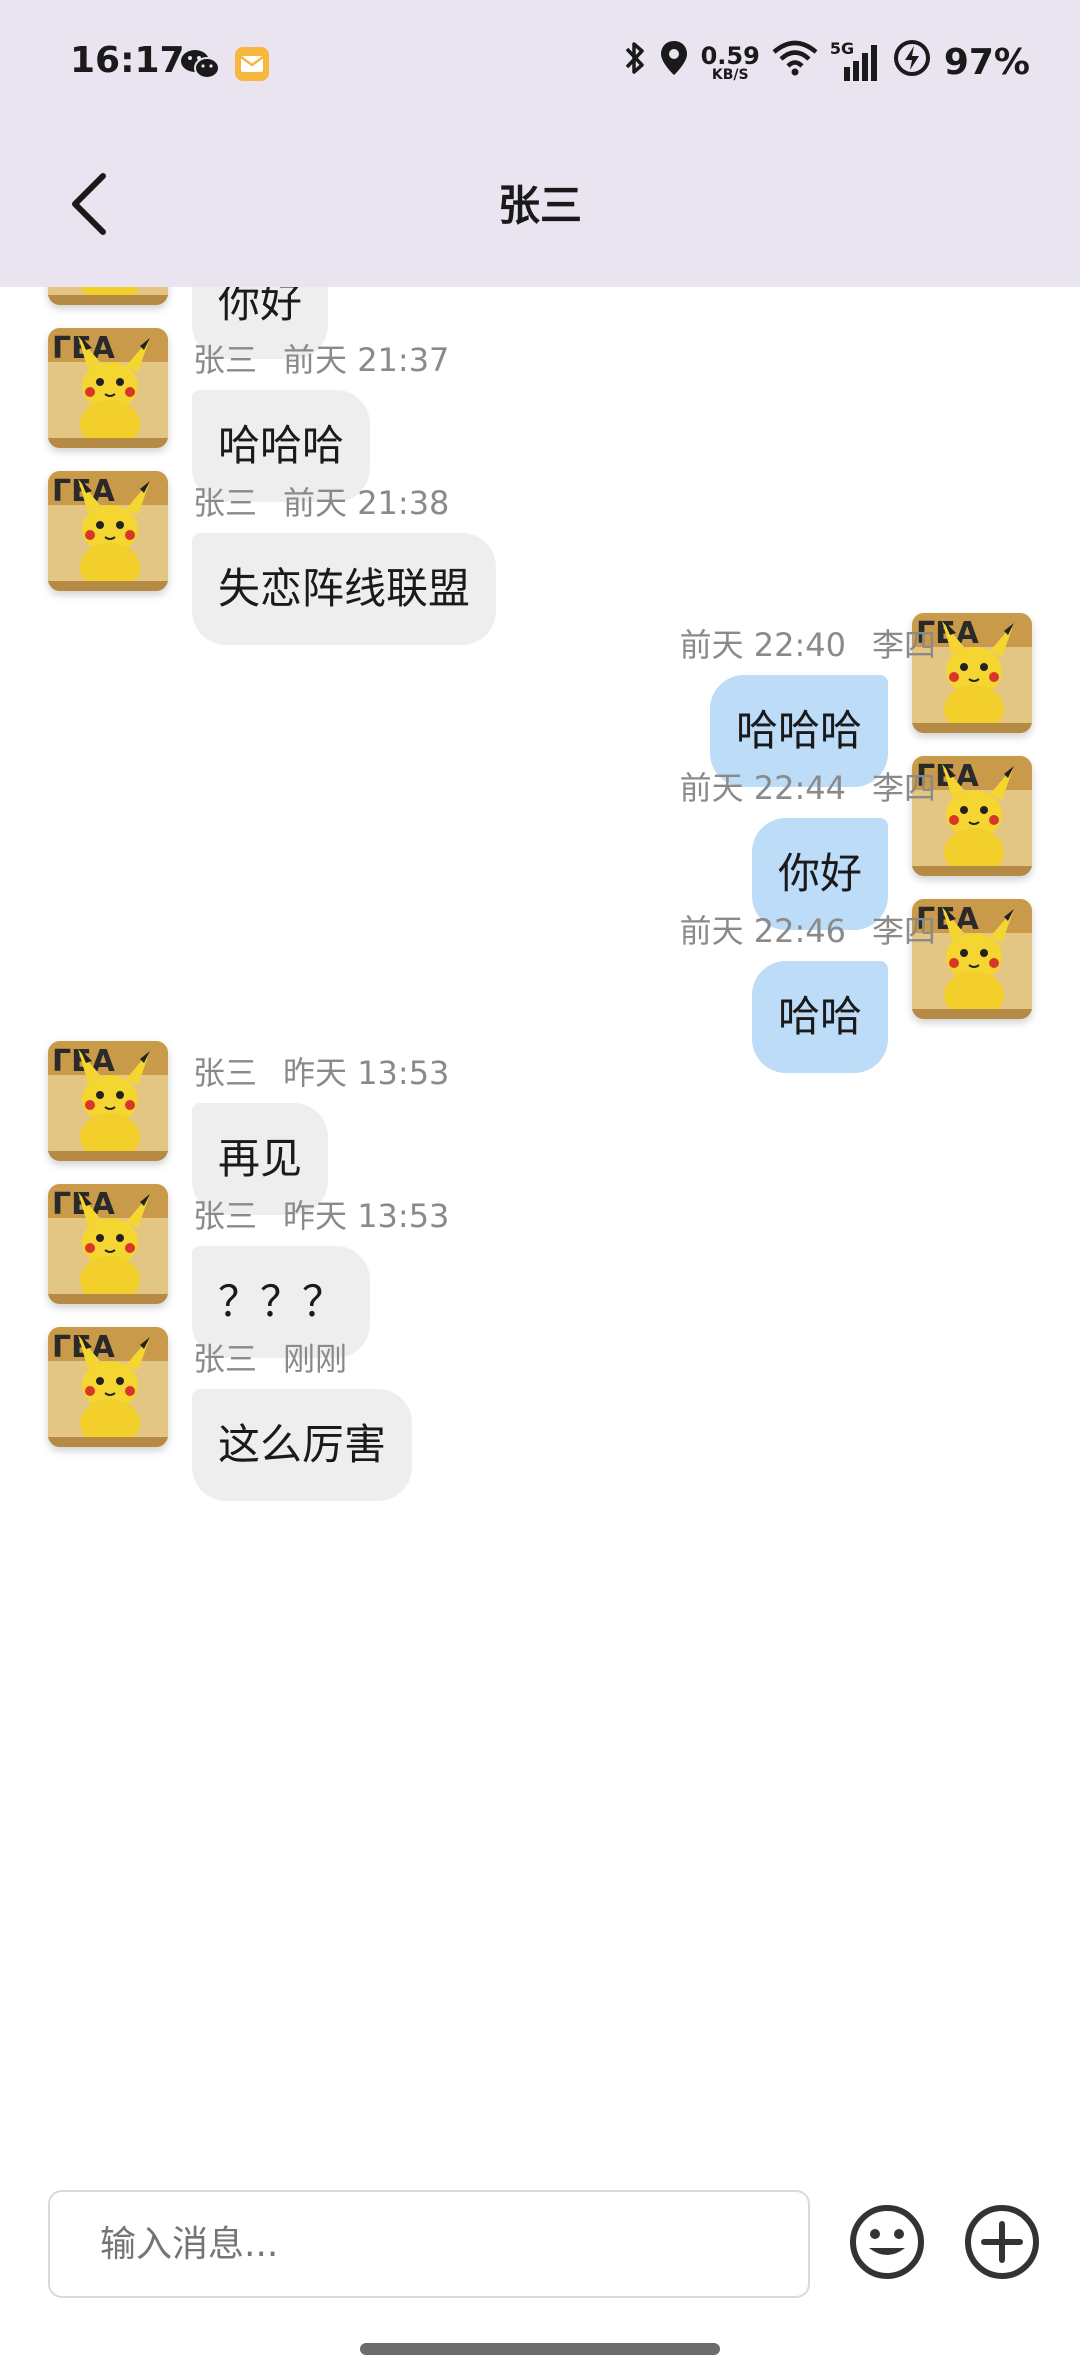  Describe the element at coordinates (225, 66) in the screenshot. I see `status-left-icons` at that location.